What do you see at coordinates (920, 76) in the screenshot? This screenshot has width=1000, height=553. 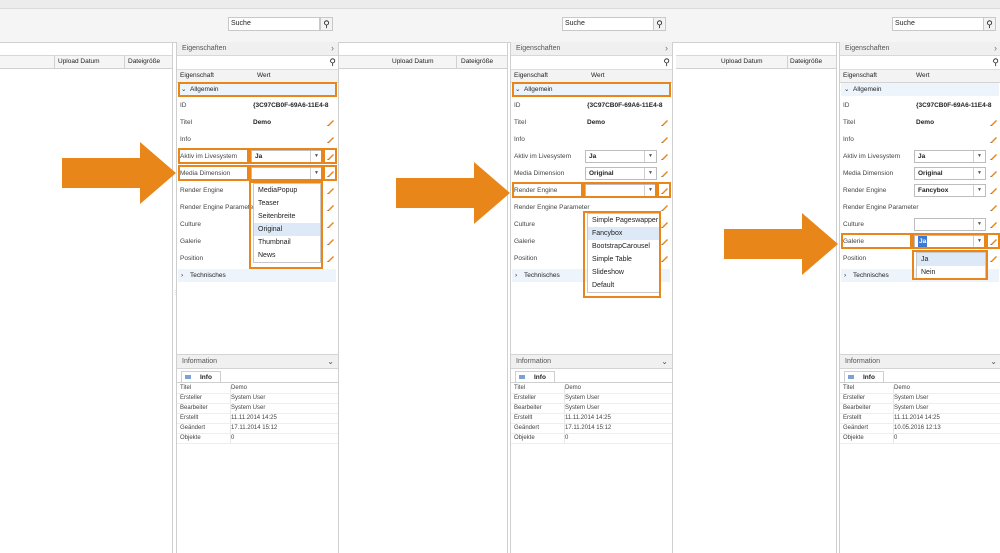 I see `properties-header: Eigenschaft Wert` at bounding box center [920, 76].